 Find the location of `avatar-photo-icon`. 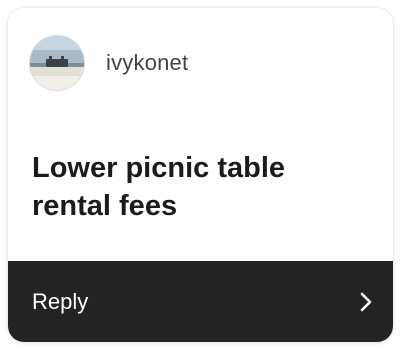

avatar-photo-icon is located at coordinates (57, 63).